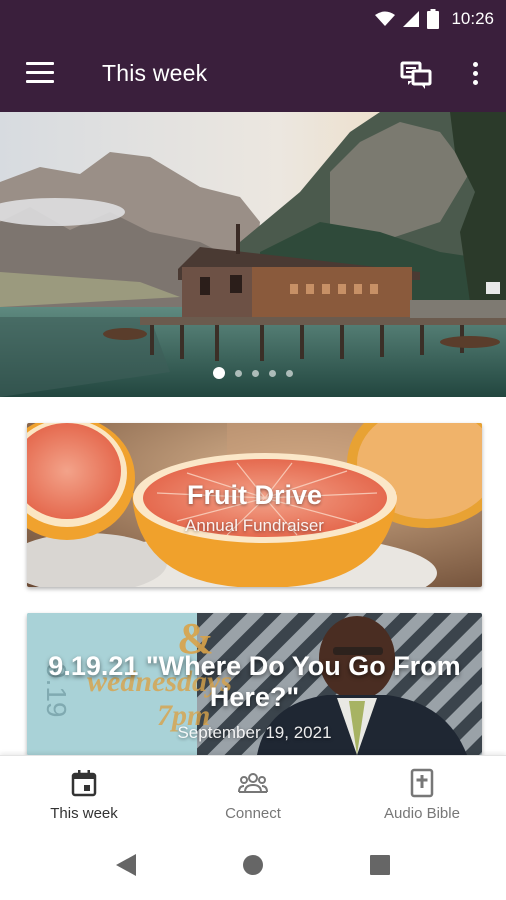 This screenshot has height=900, width=506. What do you see at coordinates (380, 865) in the screenshot?
I see `recents-icon` at bounding box center [380, 865].